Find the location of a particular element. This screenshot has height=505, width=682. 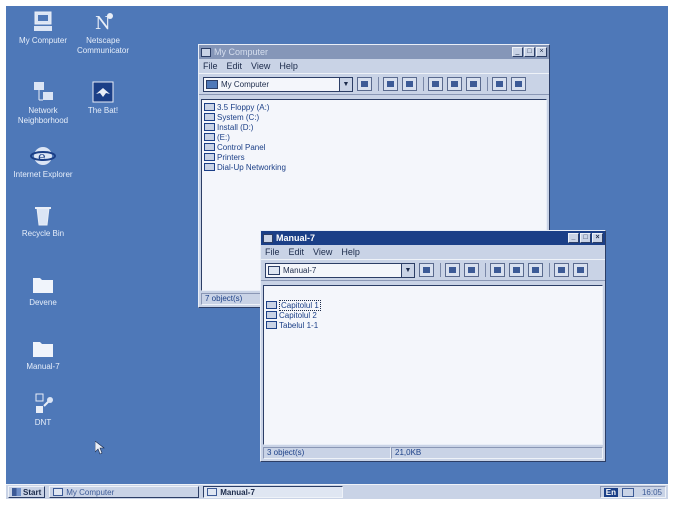

address-combo: Manual-7 ▼ is located at coordinates (340, 270).